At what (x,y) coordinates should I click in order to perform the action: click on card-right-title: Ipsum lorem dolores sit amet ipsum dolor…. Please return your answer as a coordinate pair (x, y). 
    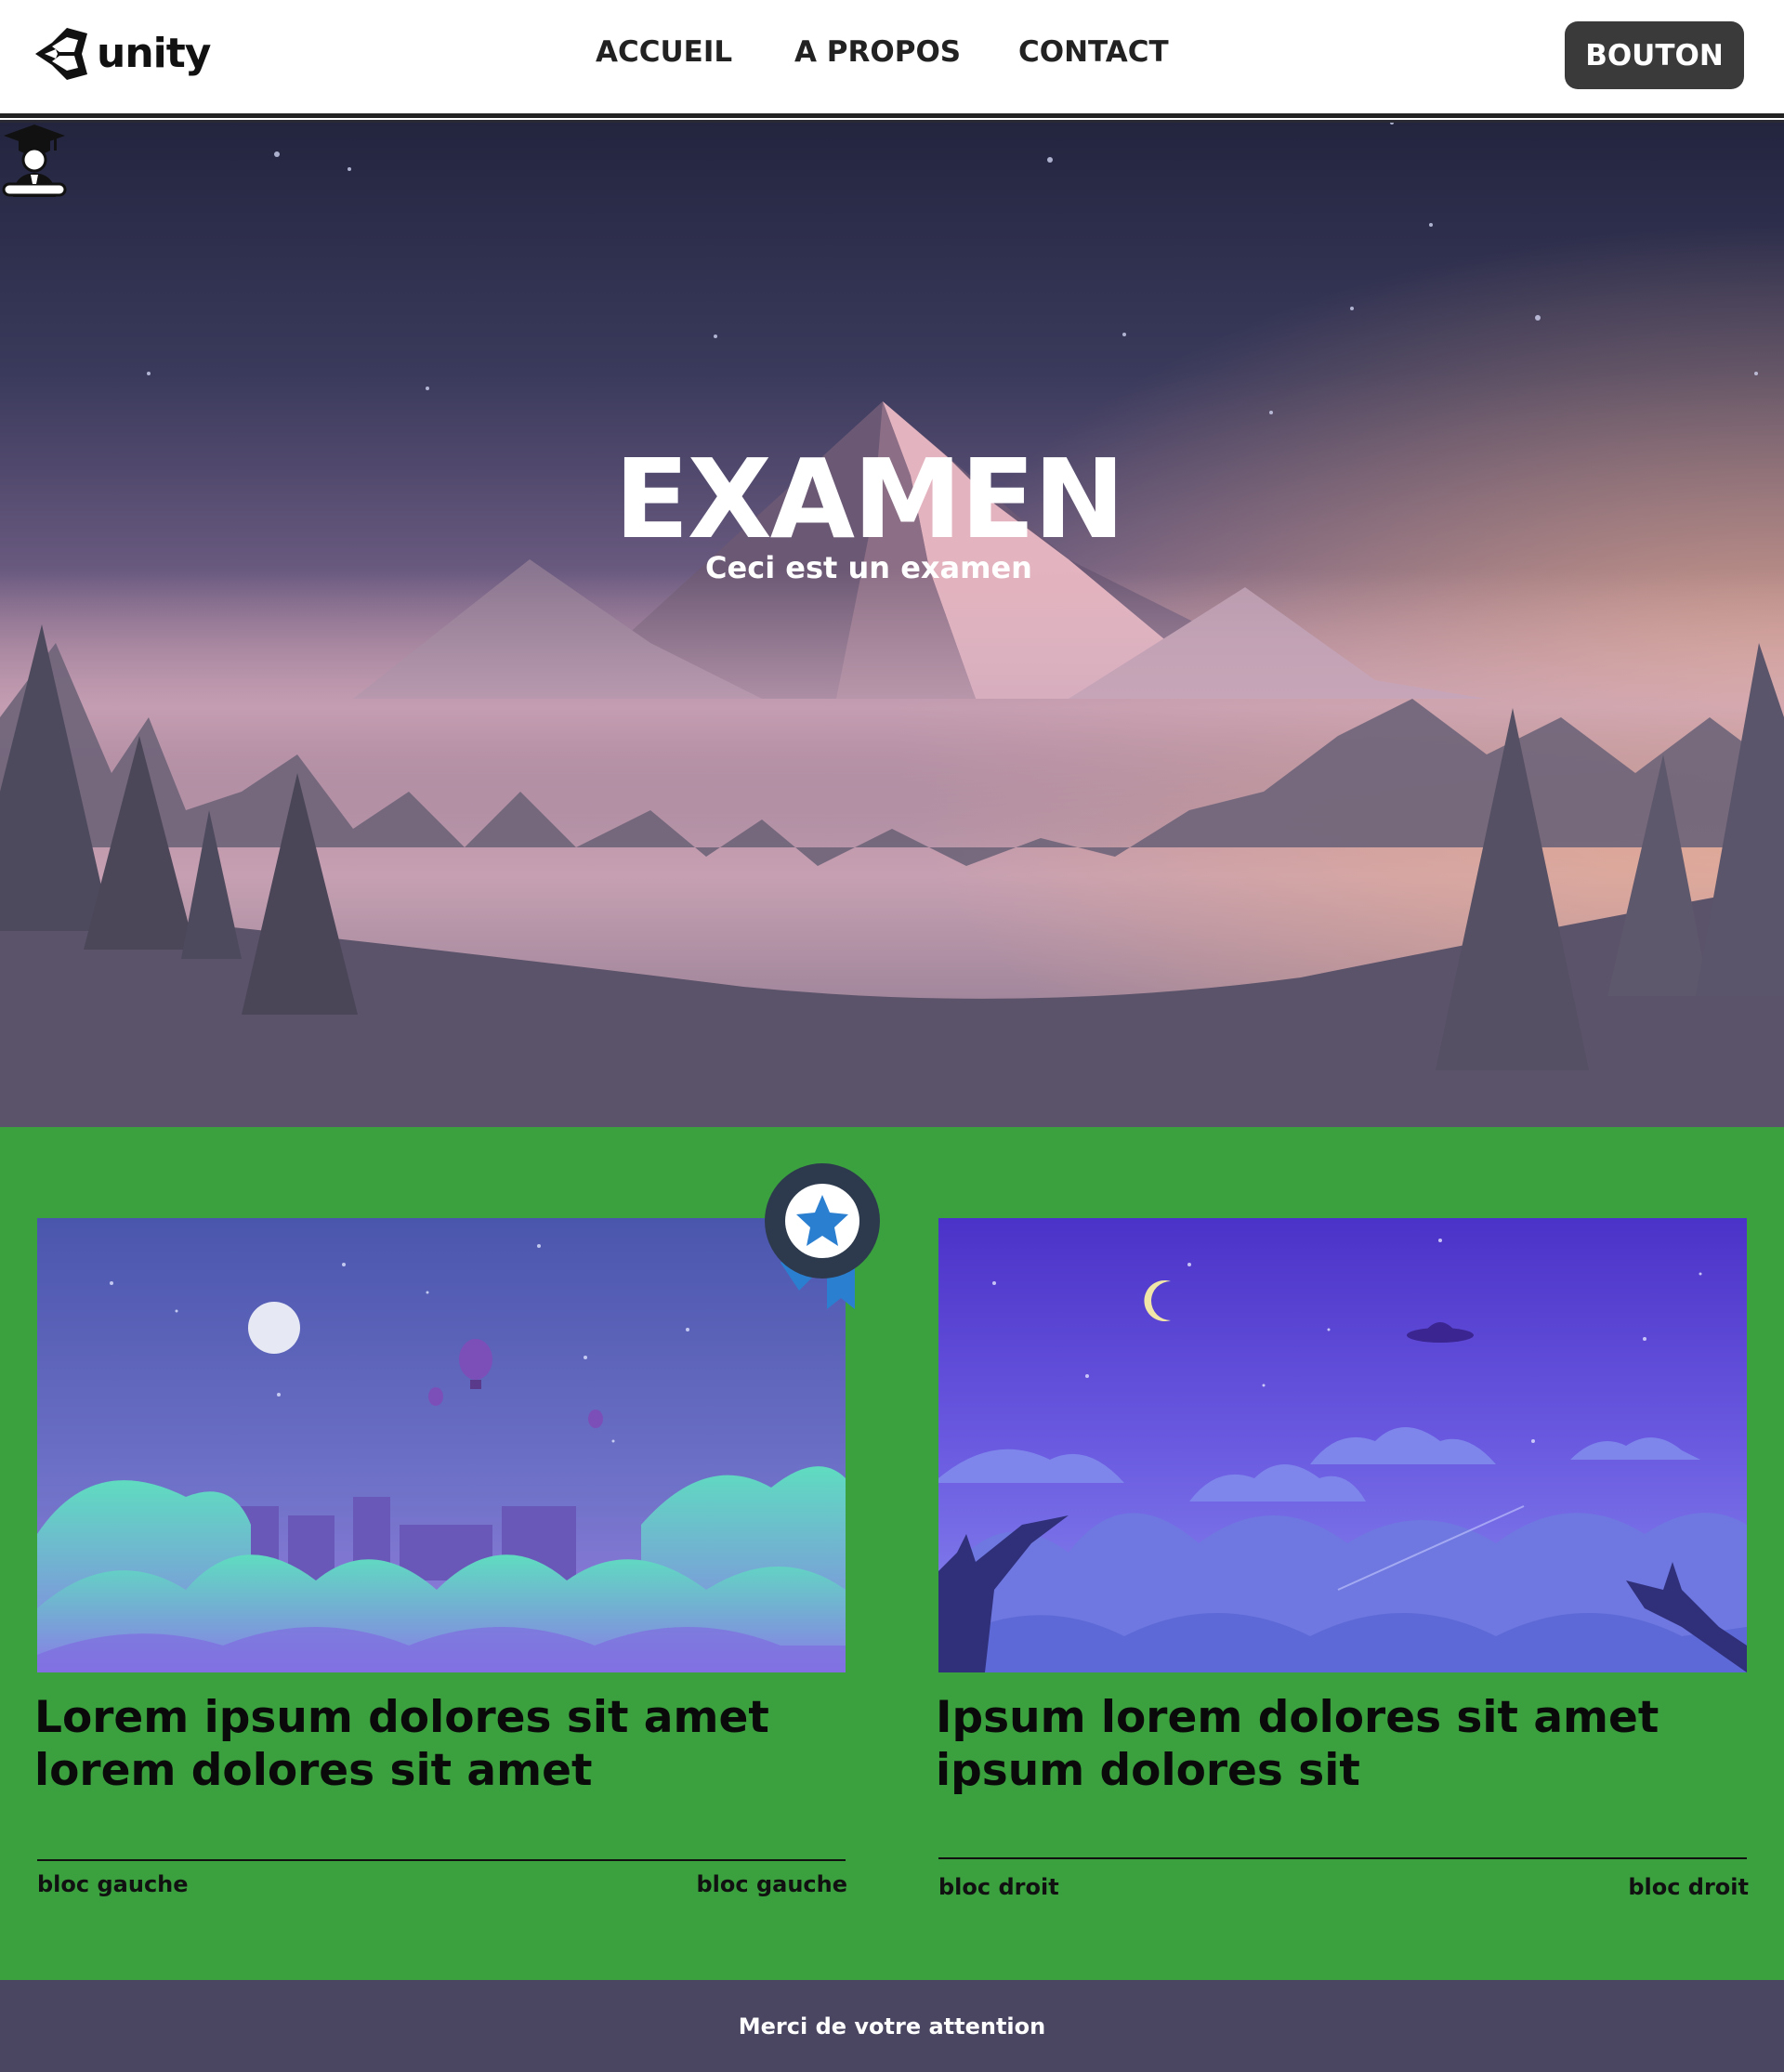
    Looking at the image, I should click on (1297, 1744).